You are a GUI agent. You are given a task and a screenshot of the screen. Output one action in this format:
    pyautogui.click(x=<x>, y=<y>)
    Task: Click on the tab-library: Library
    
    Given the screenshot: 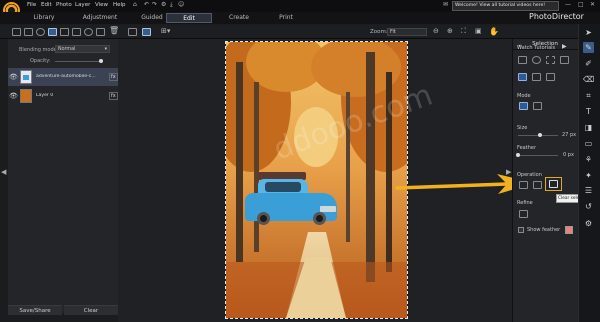 What is the action you would take?
    pyautogui.click(x=44, y=18)
    